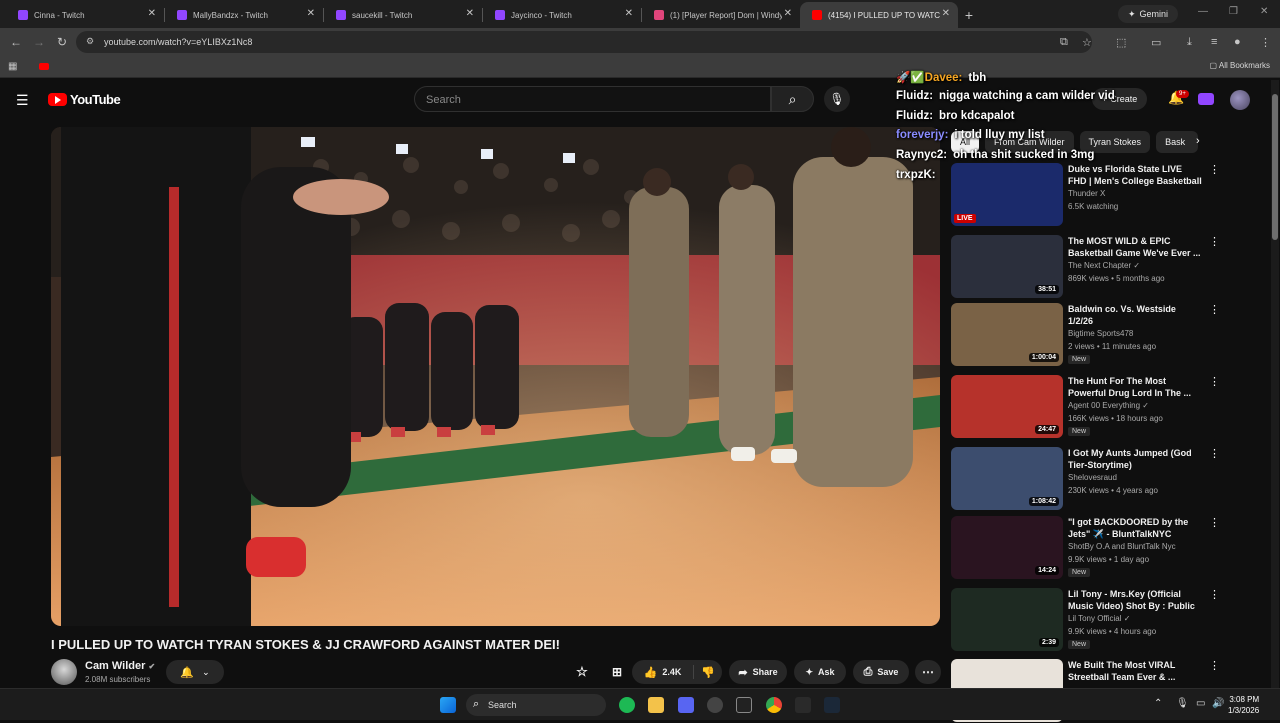 Image resolution: width=1280 pixels, height=723 pixels. I want to click on video-thumbnail: 14:24, so click(1007, 547).